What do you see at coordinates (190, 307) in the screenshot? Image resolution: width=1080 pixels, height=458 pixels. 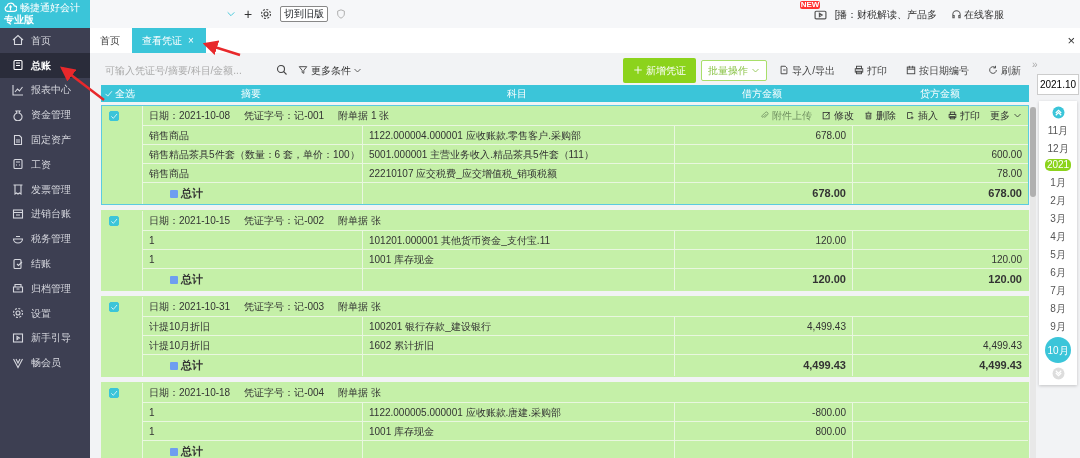 I see `voucher-date: 日期：2021-10-31` at bounding box center [190, 307].